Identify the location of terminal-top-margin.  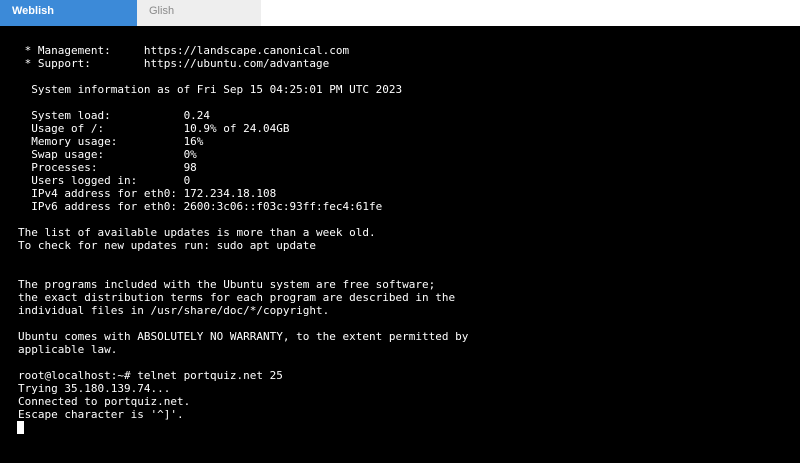
(400, 35).